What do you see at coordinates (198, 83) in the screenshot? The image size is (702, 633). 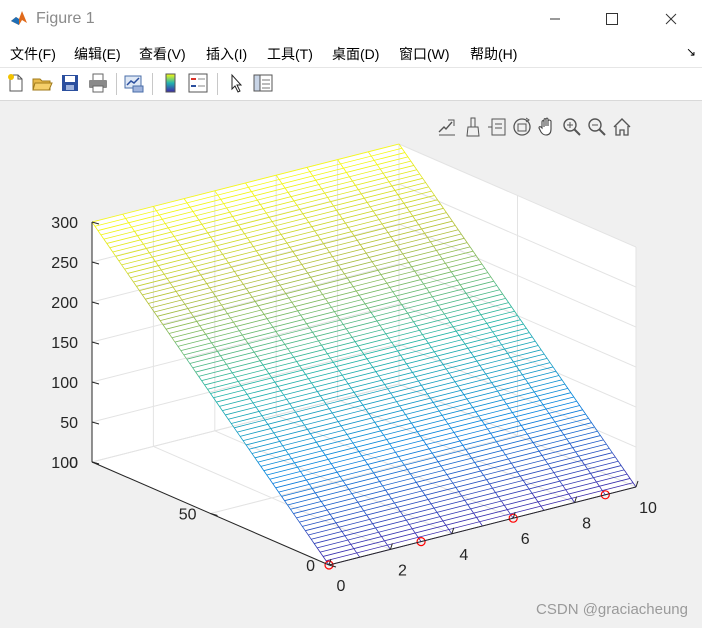 I see `legend-icon` at bounding box center [198, 83].